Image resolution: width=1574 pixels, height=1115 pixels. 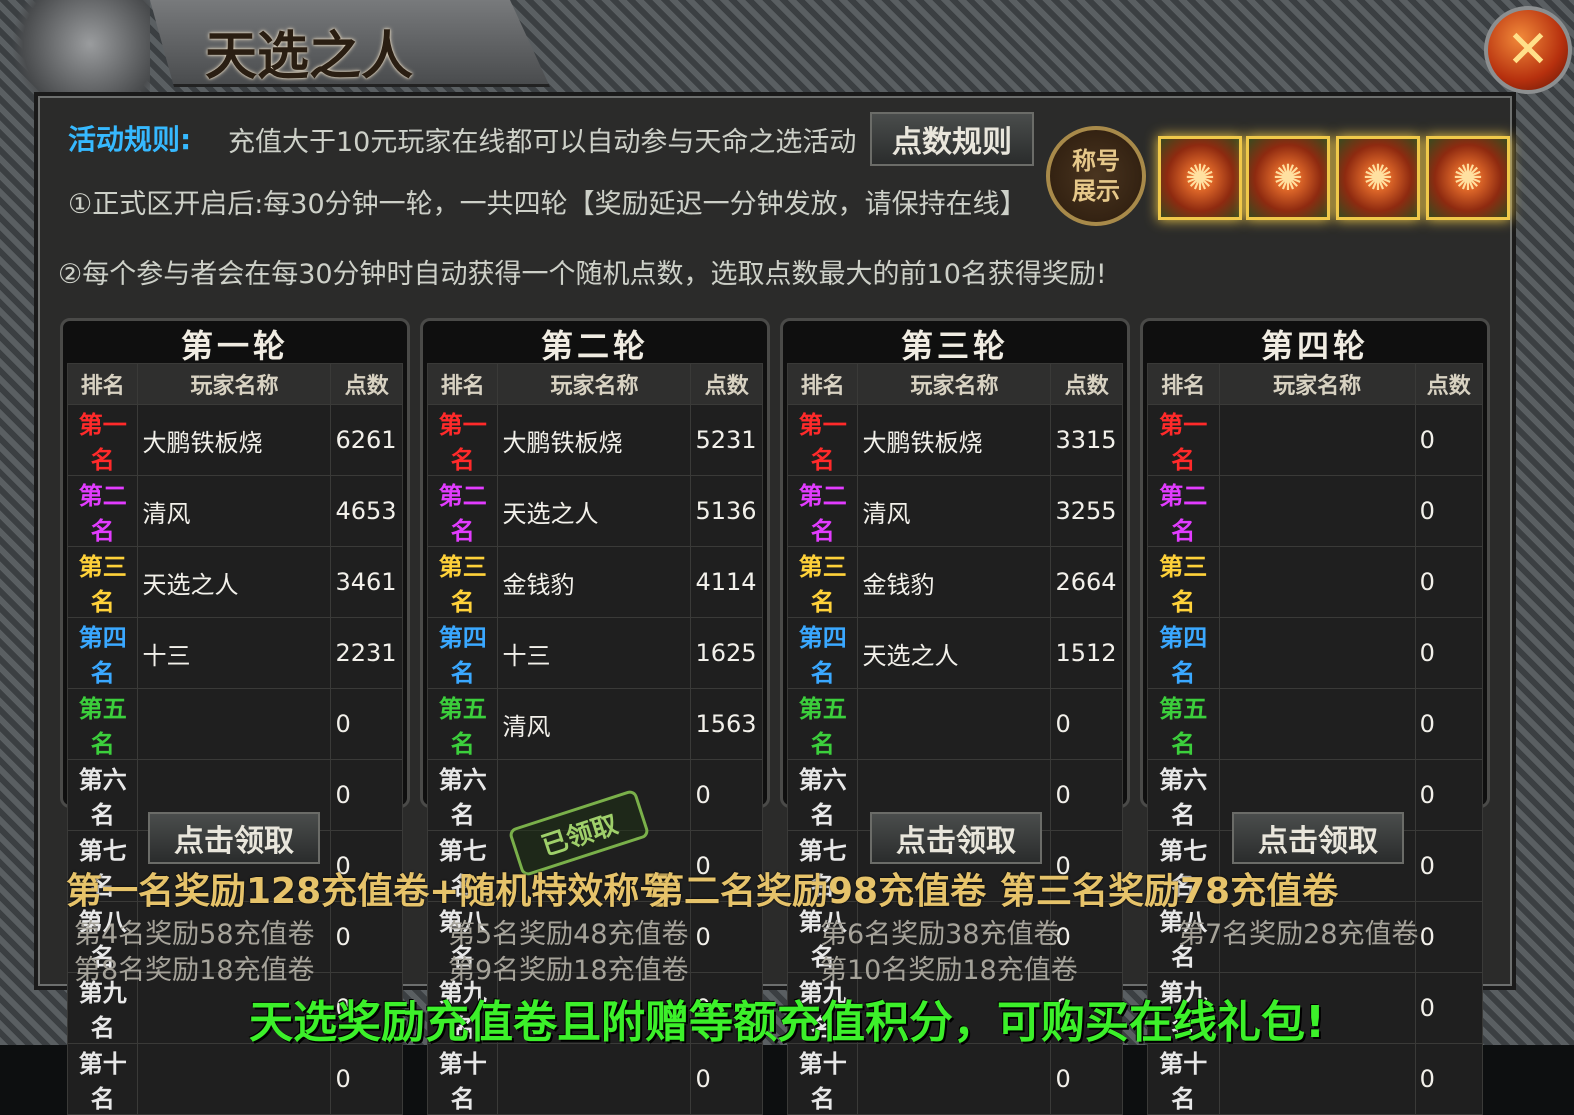 I want to click on table-row: 第五名 清风 1563, so click(x=594, y=724).